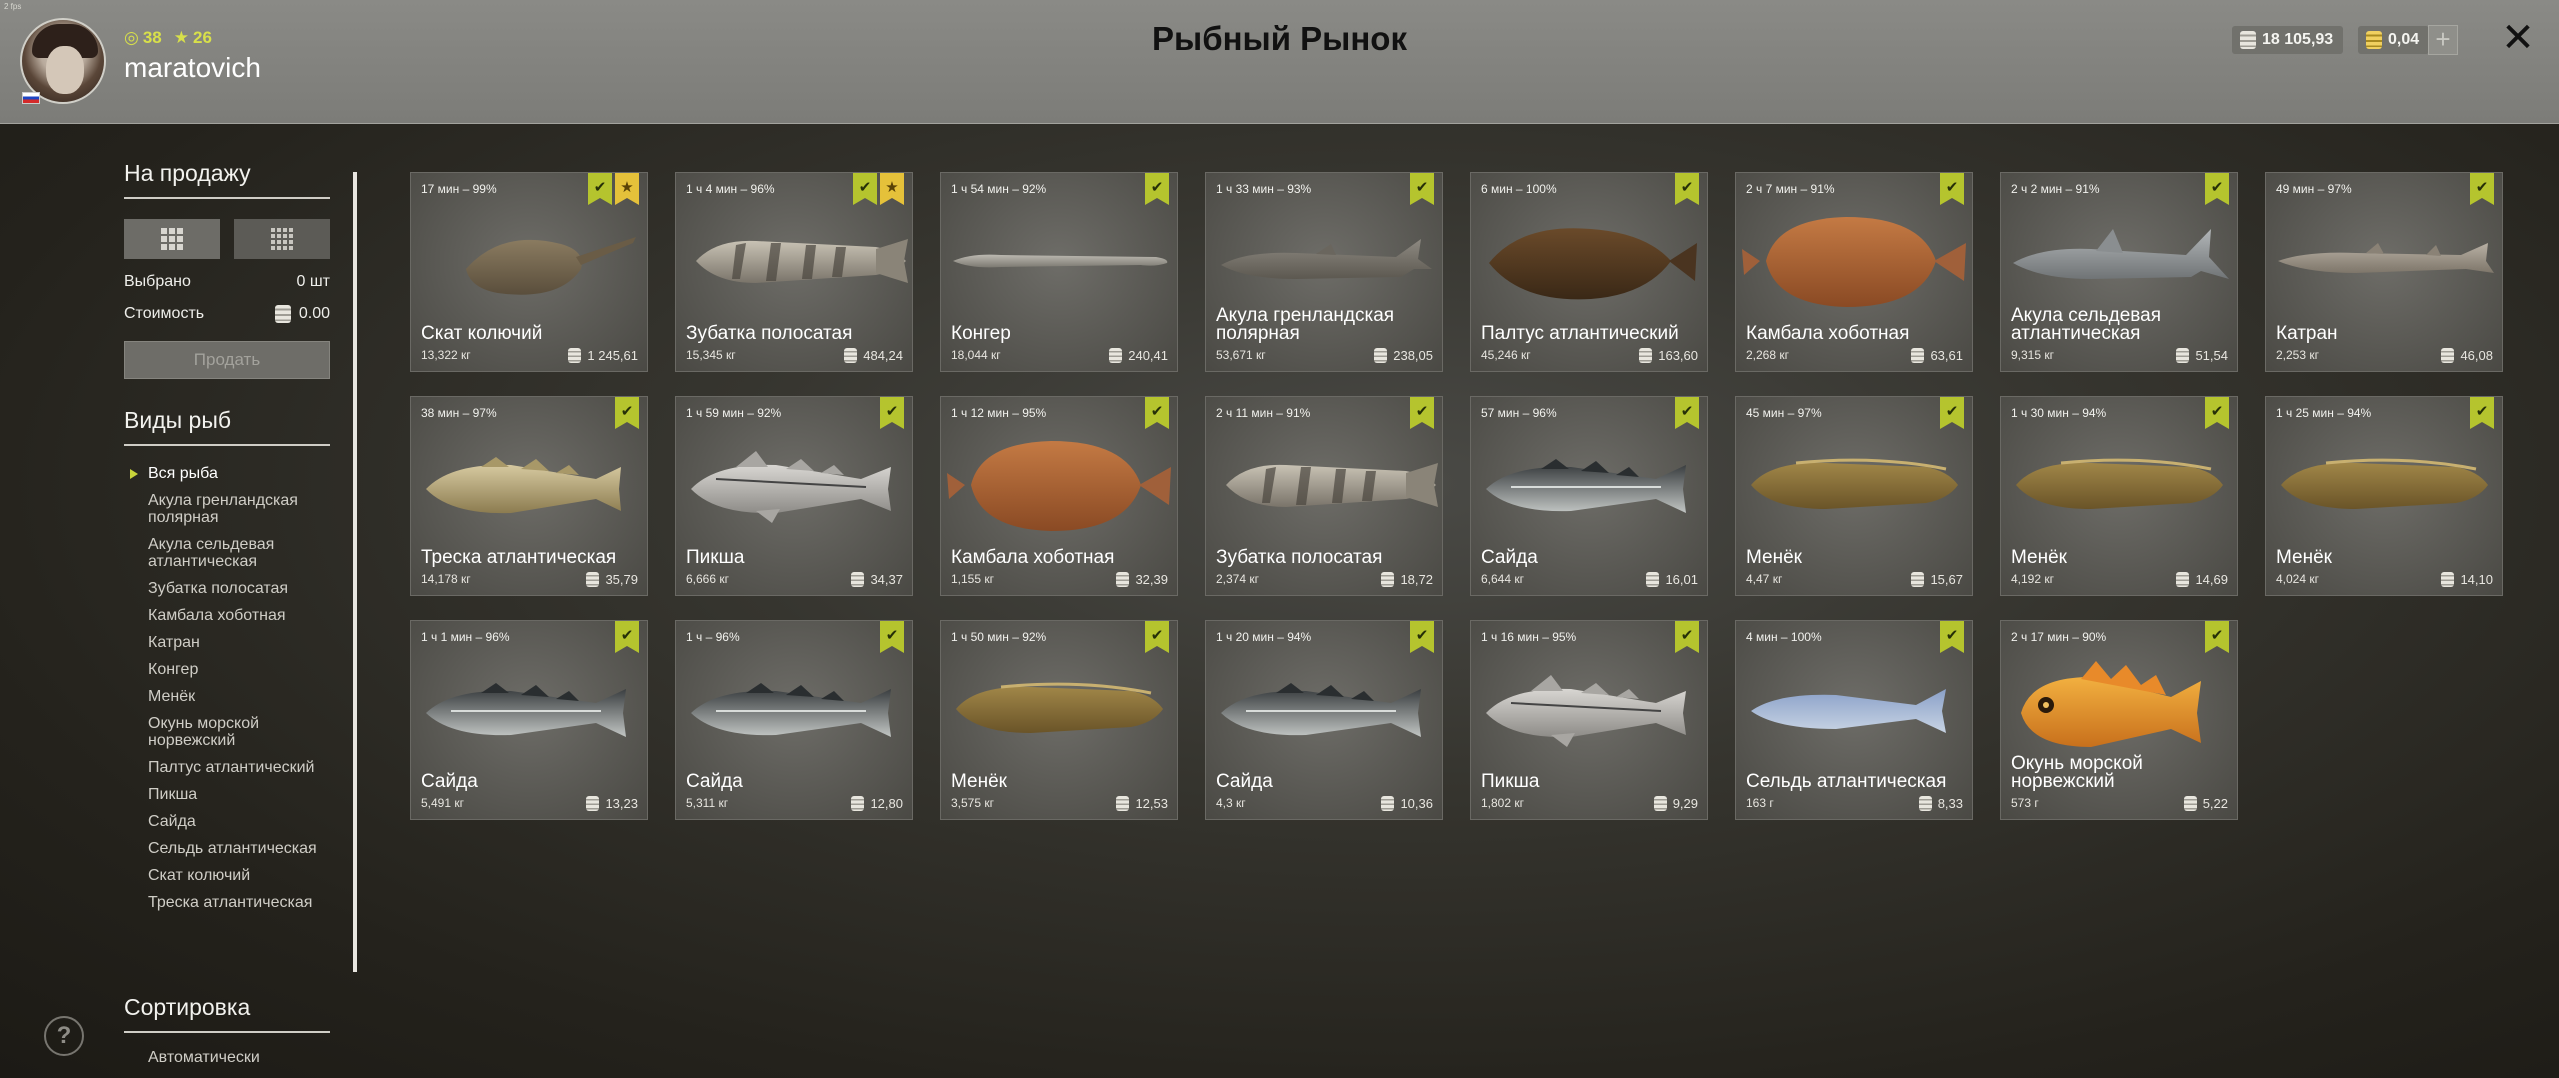 This screenshot has width=2559, height=1078. I want to click on catch-time: 1 ч 59 мин – 92%, so click(734, 413).